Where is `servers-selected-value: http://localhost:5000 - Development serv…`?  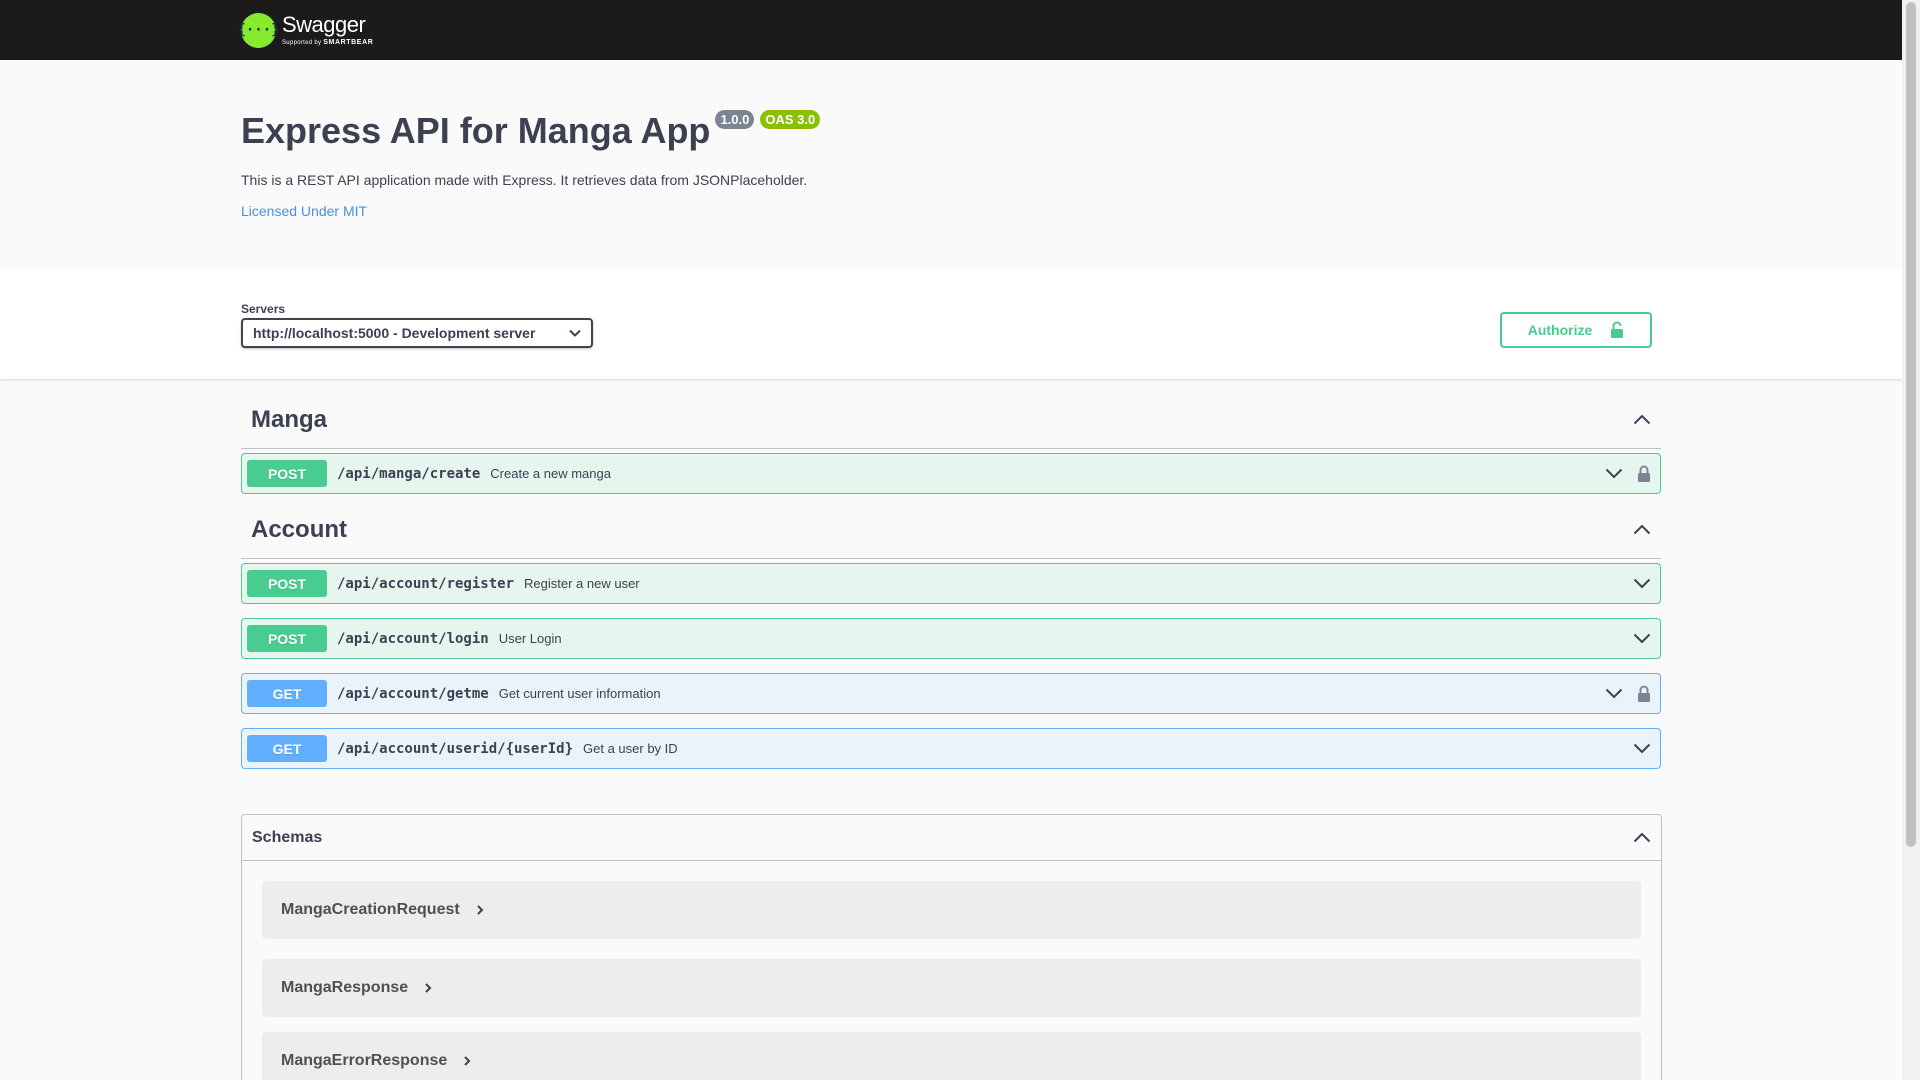
servers-selected-value: http://localhost:5000 - Development serv… is located at coordinates (394, 333).